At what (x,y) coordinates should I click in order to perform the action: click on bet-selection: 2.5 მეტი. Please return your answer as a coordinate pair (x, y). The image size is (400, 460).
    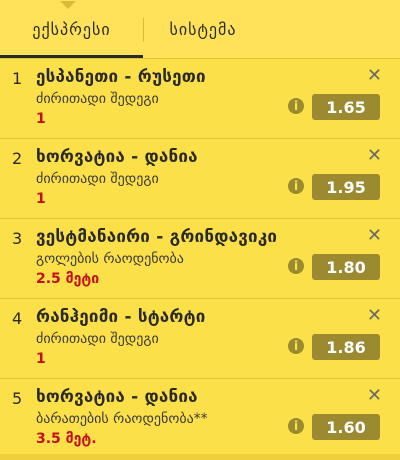
    Looking at the image, I should click on (68, 279).